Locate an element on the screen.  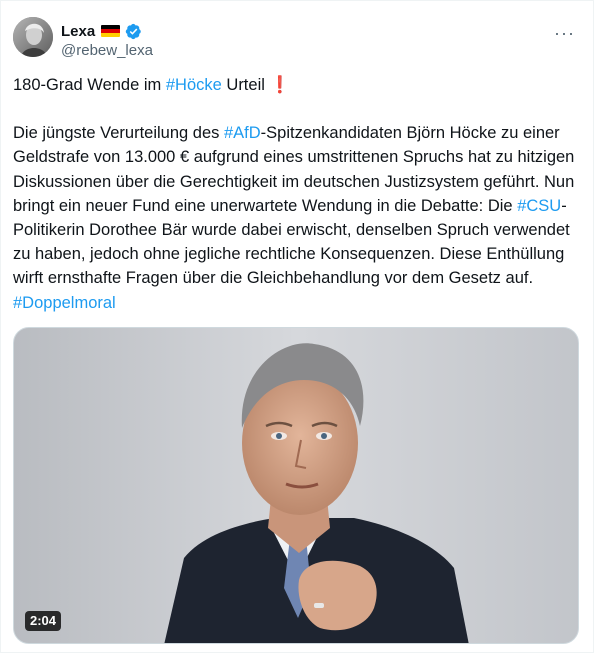
tweet-header: Lexa @rebew_lexa ··· is located at coordinates (297, 39).